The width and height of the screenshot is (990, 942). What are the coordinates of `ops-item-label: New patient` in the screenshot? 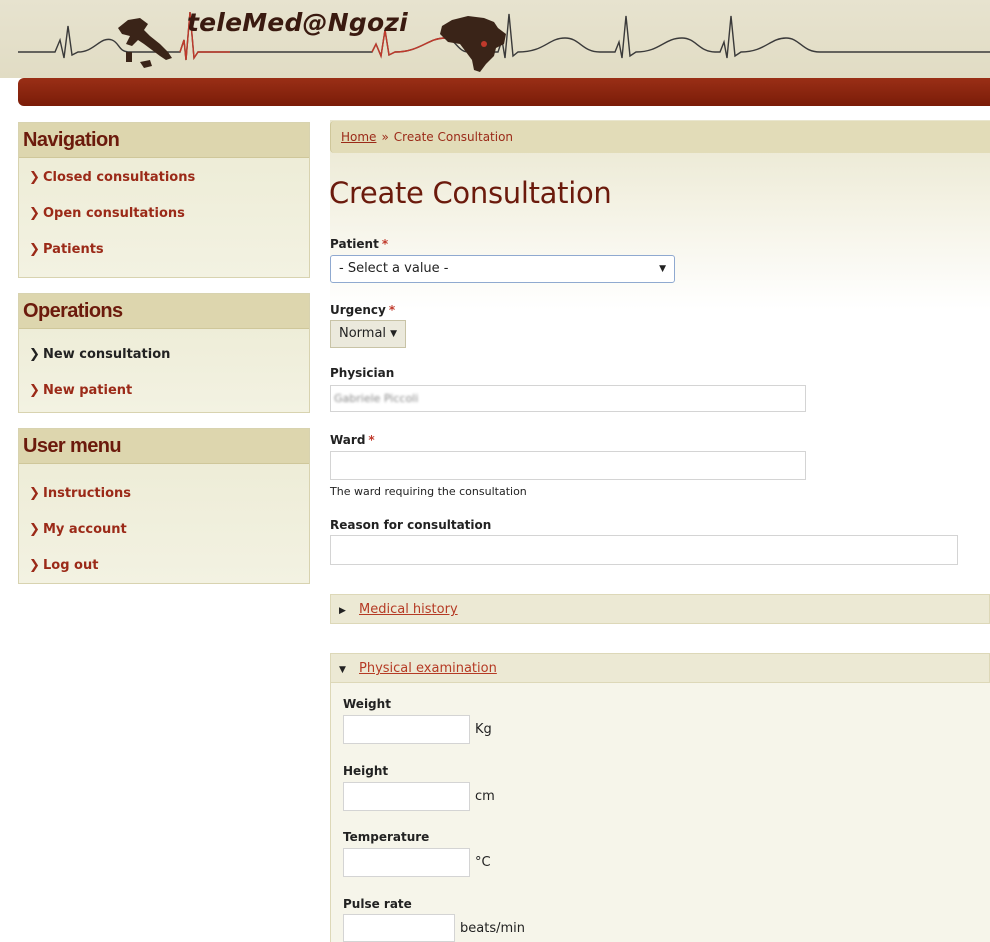 It's located at (88, 390).